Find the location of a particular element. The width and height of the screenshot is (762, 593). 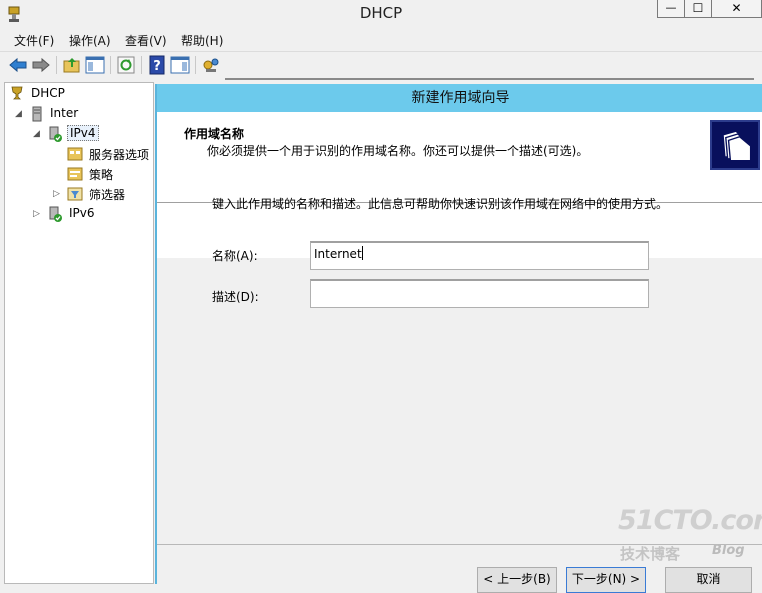

forward-arrow-icon is located at coordinates (41, 65).